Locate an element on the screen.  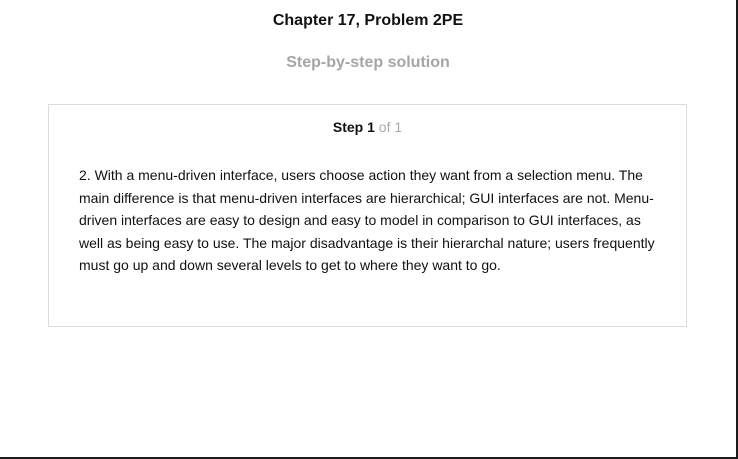
solution-subtitle: Step-by-step solution is located at coordinates (368, 62).